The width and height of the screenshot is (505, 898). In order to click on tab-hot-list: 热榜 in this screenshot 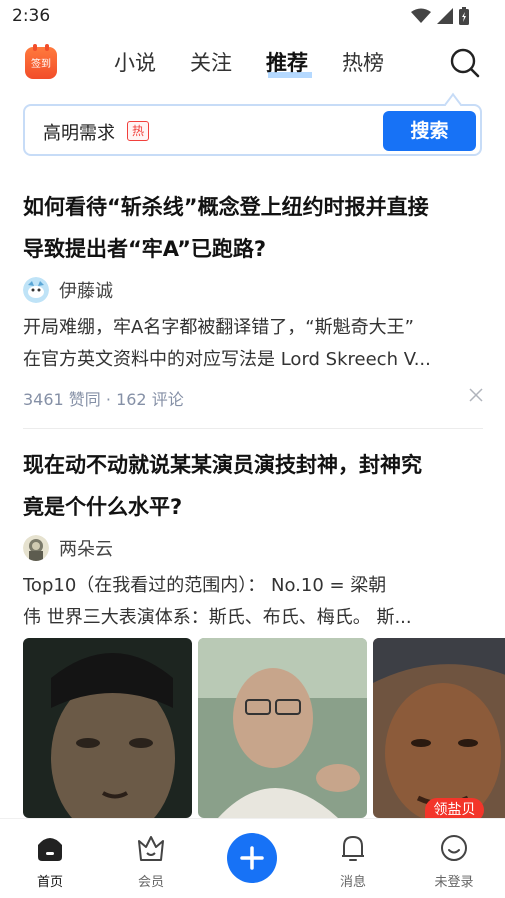, I will do `click(380, 63)`.